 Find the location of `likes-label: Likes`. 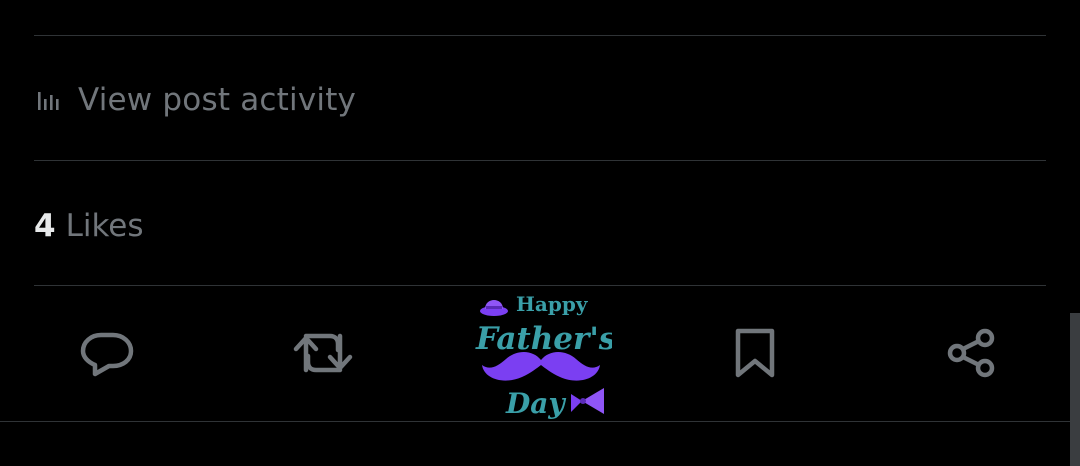

likes-label: Likes is located at coordinates (104, 226).